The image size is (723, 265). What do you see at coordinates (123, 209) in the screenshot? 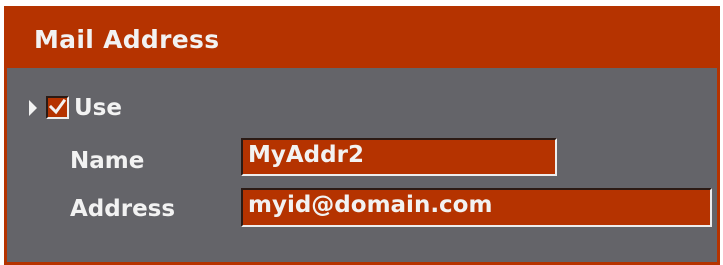
I see `address-label: Address` at bounding box center [123, 209].